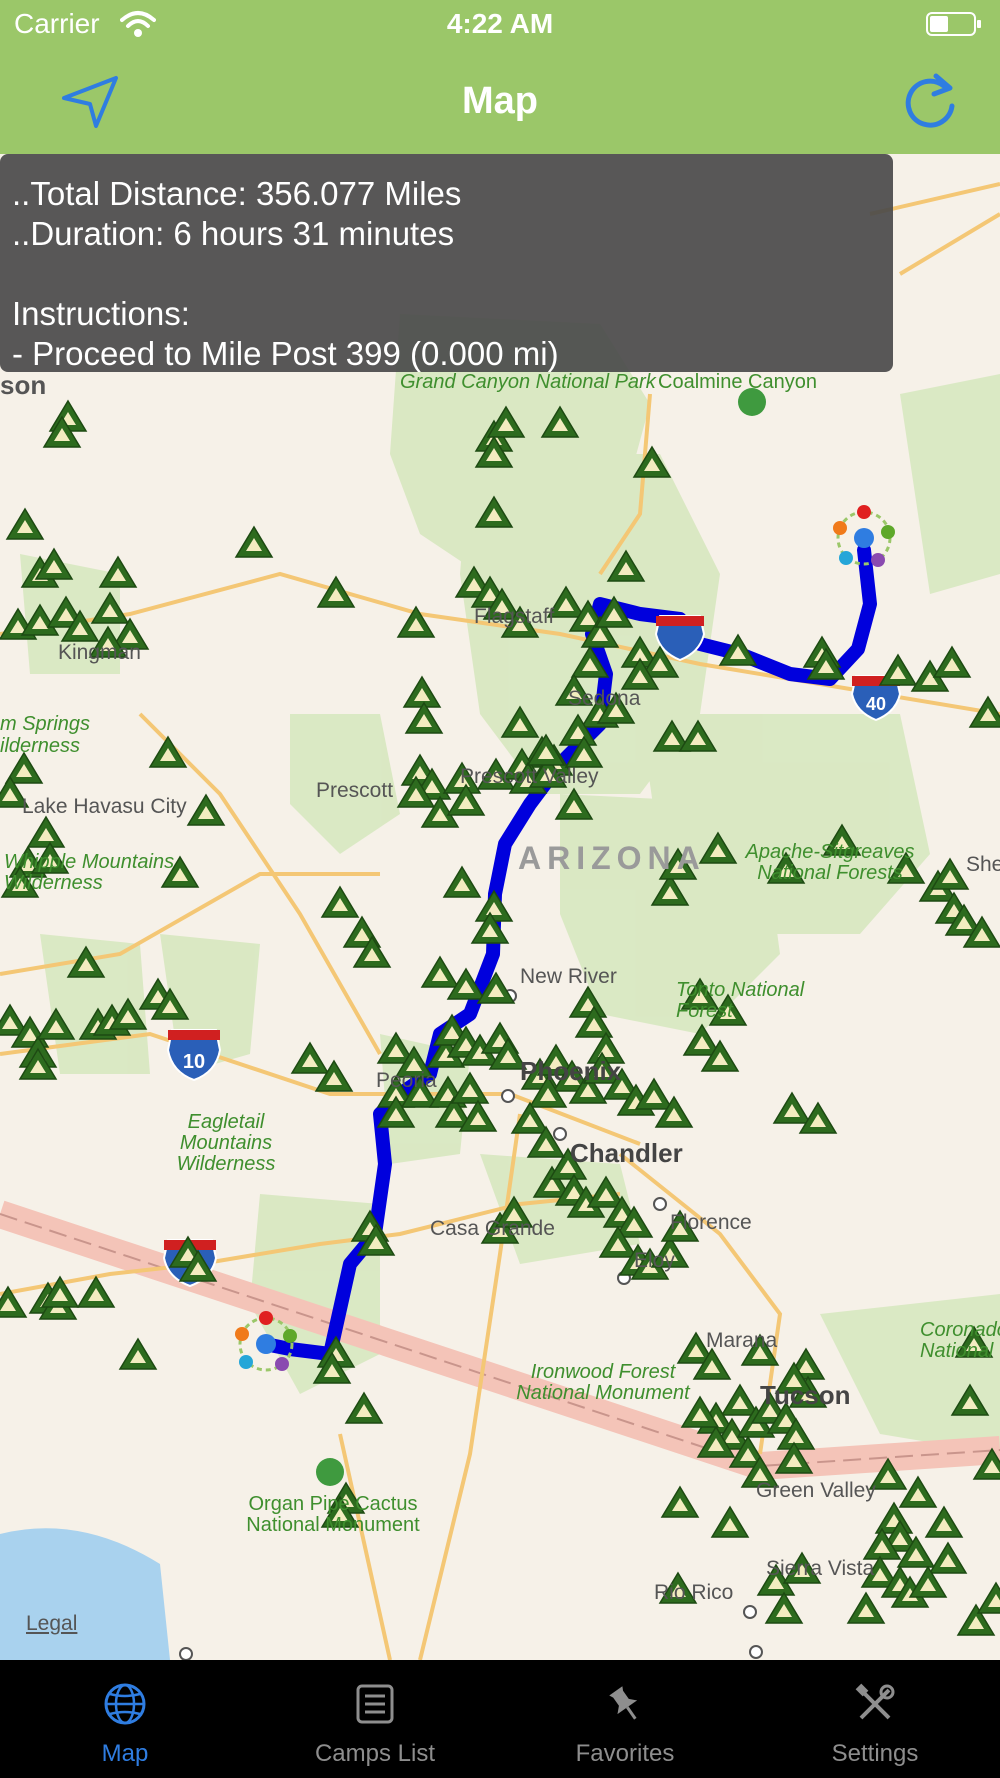 The width and height of the screenshot is (1000, 1778). Describe the element at coordinates (623, 1703) in the screenshot. I see `pin-icon` at that location.